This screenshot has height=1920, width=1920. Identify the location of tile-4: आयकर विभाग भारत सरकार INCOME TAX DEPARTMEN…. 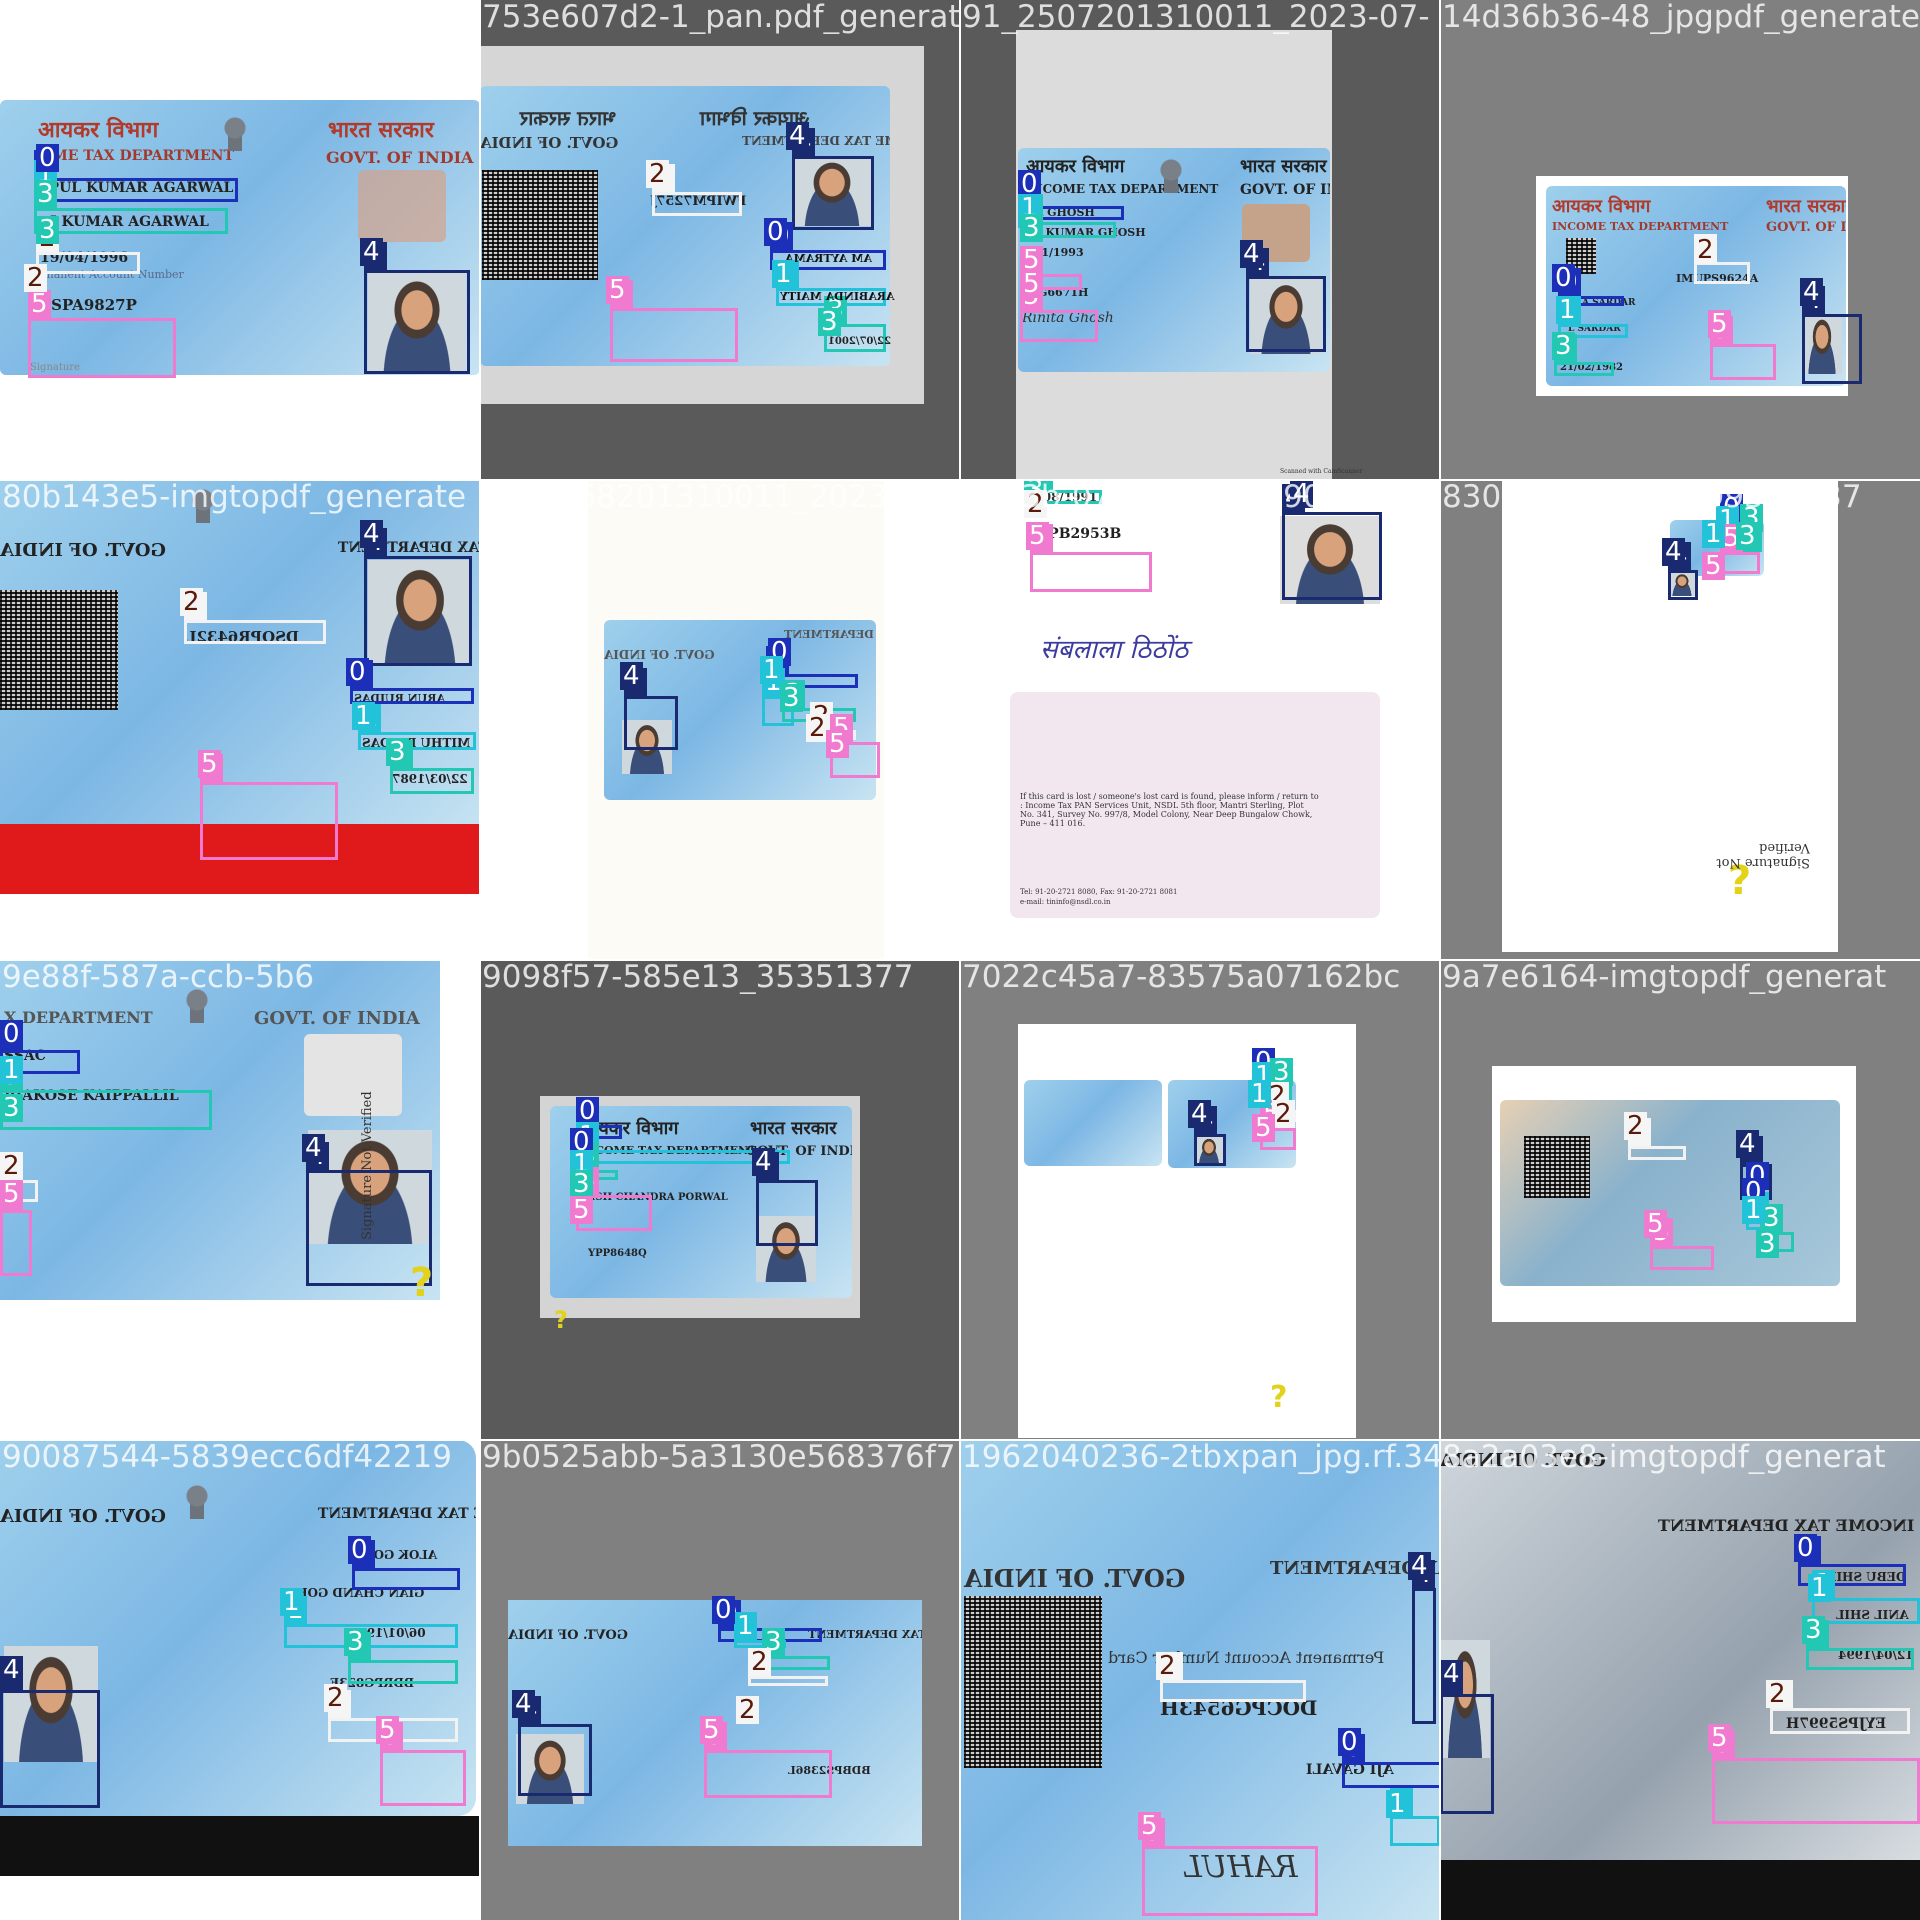
(1680, 240).